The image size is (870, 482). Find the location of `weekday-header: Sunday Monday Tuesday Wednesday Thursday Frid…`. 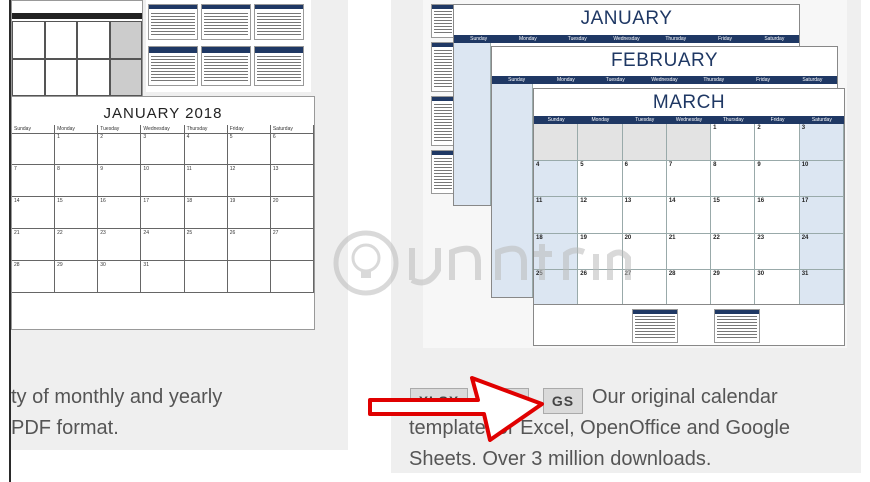

weekday-header: Sunday Monday Tuesday Wednesday Thursday Frid… is located at coordinates (163, 129).